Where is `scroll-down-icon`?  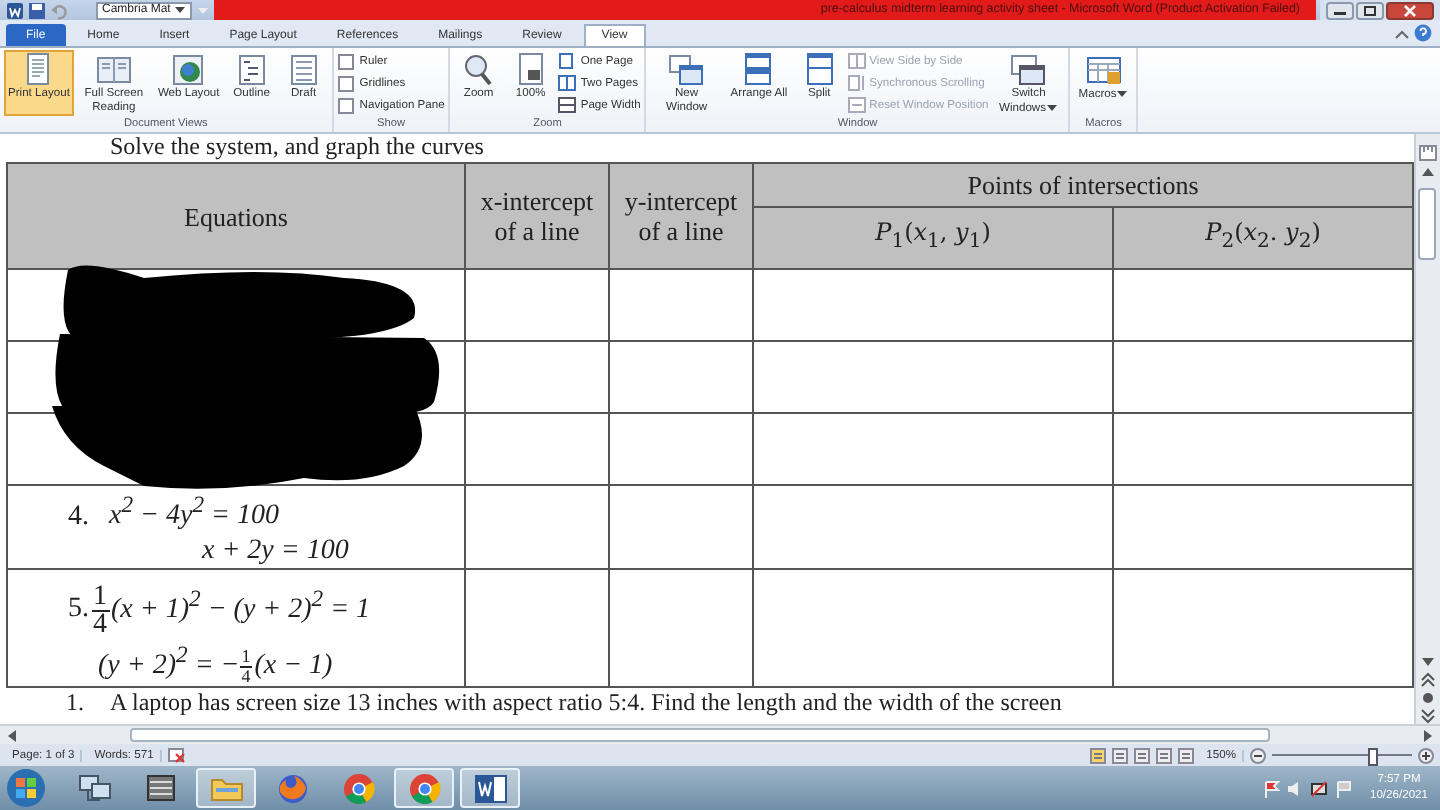
scroll-down-icon is located at coordinates (1428, 662).